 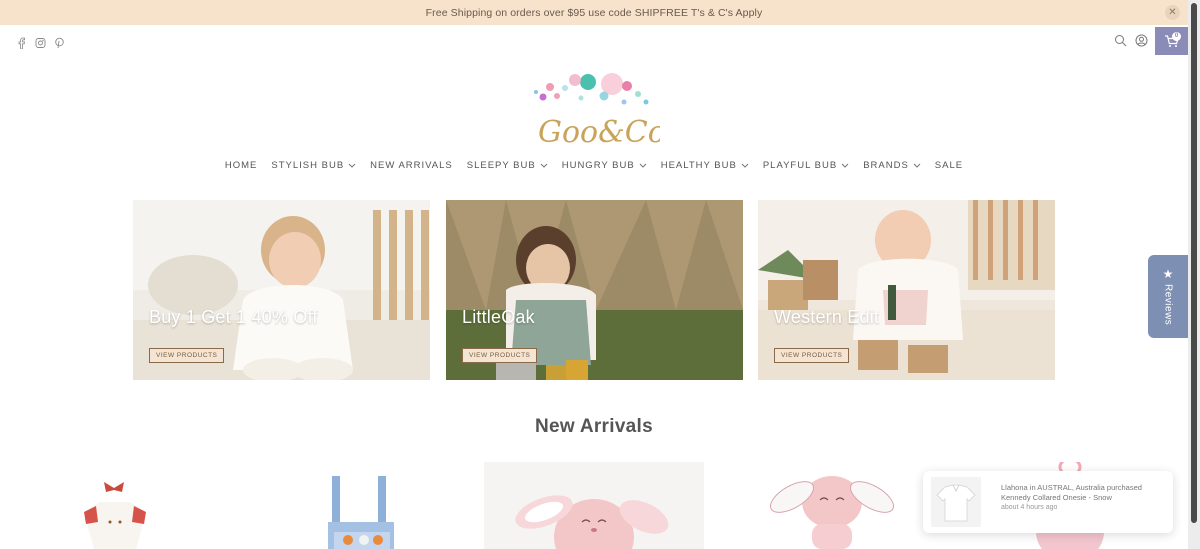 What do you see at coordinates (886, 165) in the screenshot?
I see `nav-label: BRANDS` at bounding box center [886, 165].